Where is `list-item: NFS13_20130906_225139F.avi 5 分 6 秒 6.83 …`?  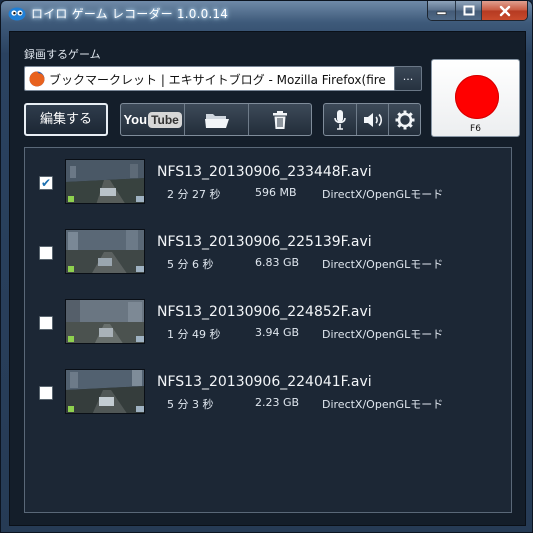
list-item: NFS13_20130906_225139F.avi 5 分 6 秒 6.83 … is located at coordinates (268, 253).